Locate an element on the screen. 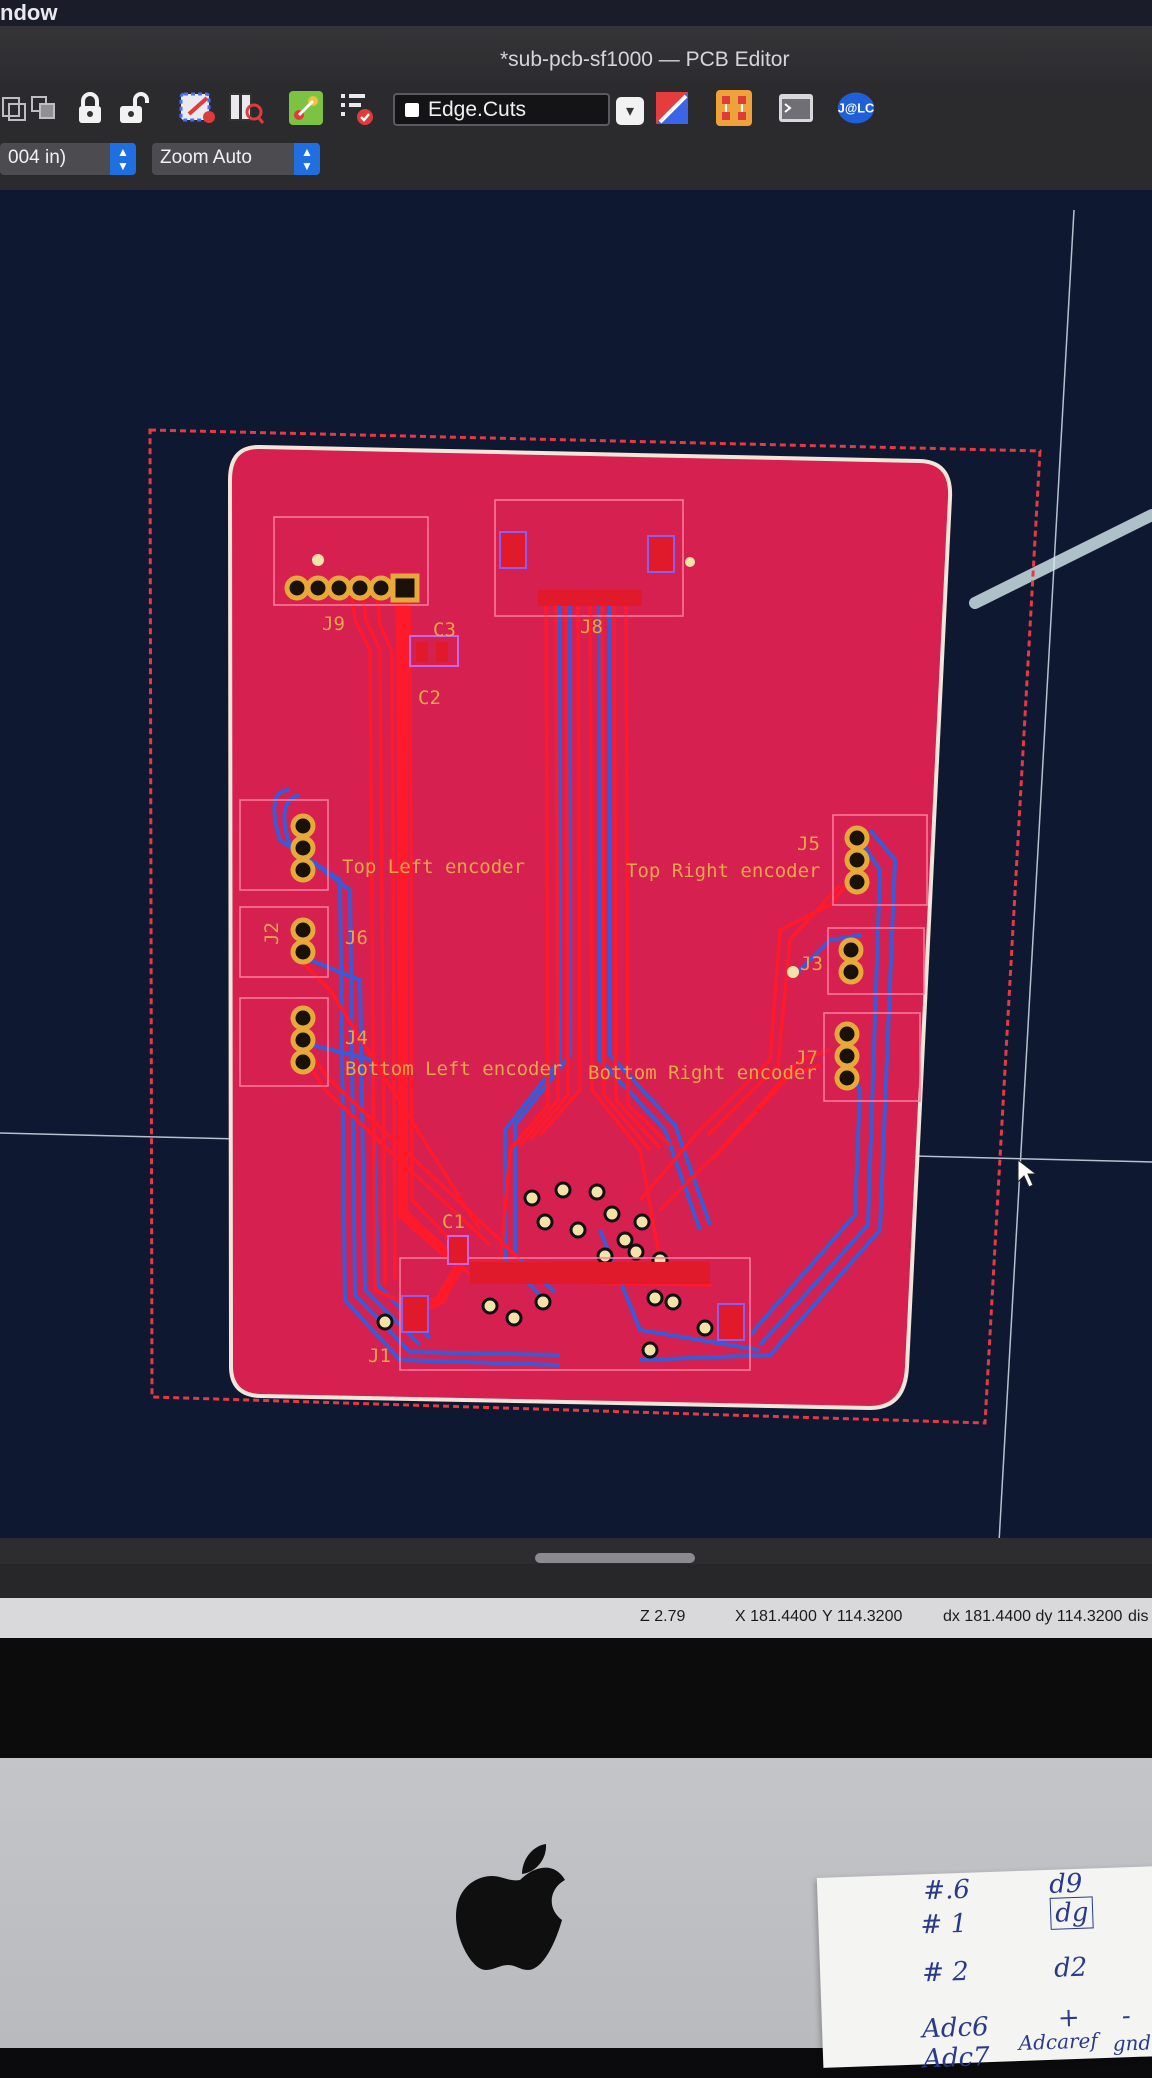 Image resolution: width=1152 pixels, height=2078 pixels. footprint-icon is located at coordinates (734, 108).